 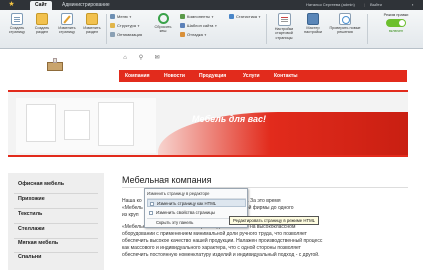 I want to click on furniture-icon, so click(x=55, y=66).